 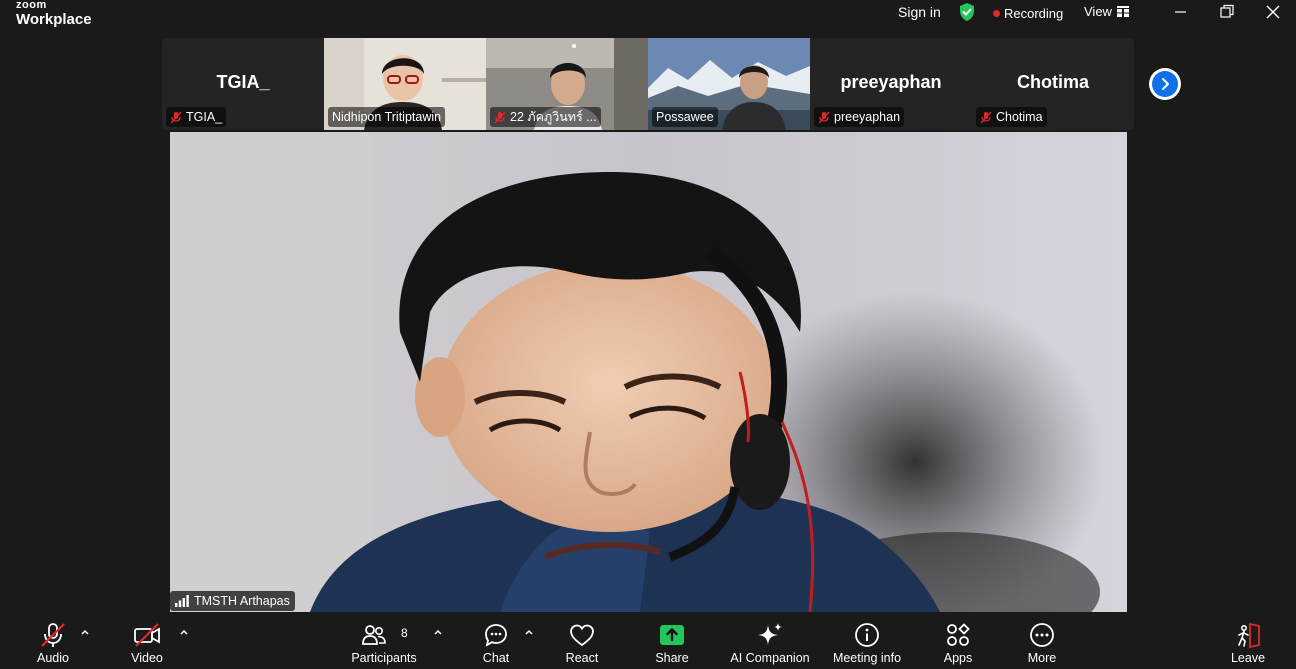 I want to click on apps-icon, so click(x=958, y=634).